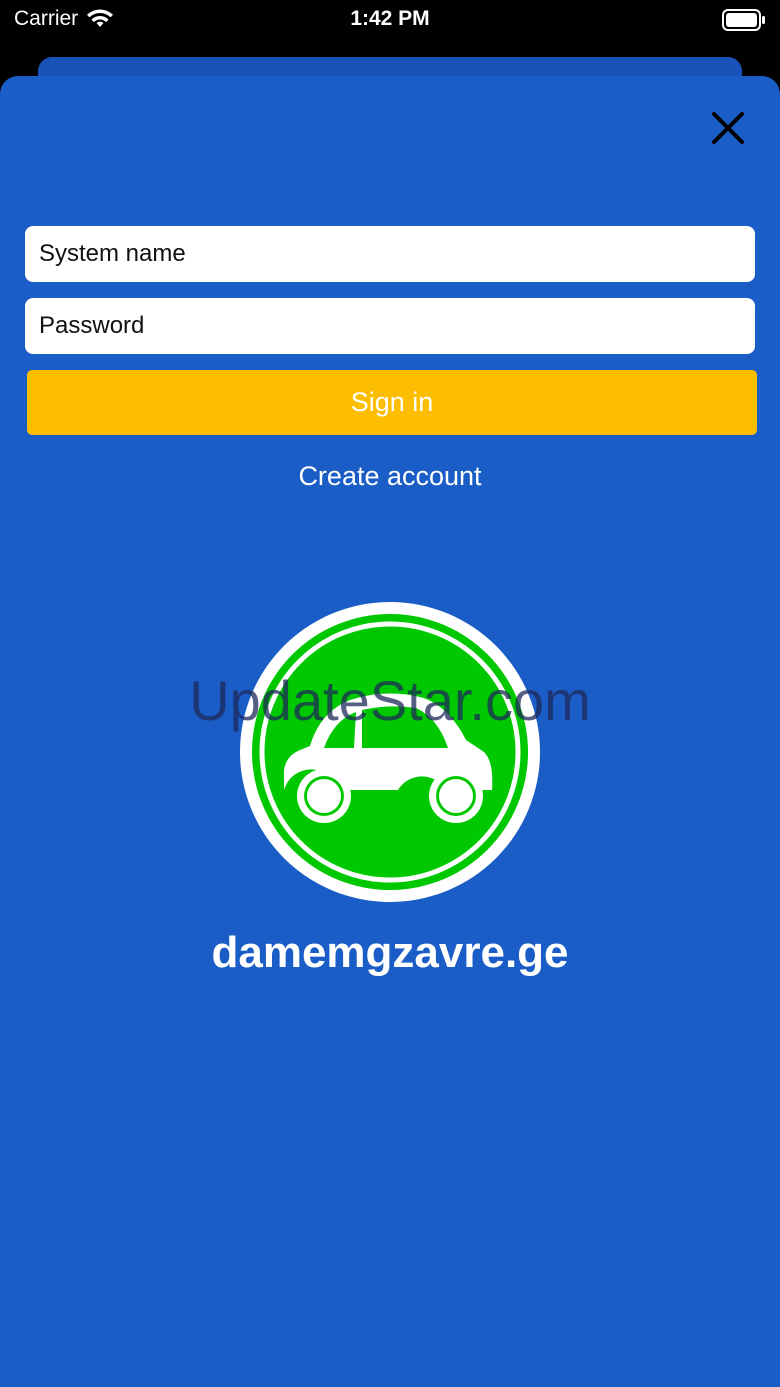 This screenshot has width=780, height=1387. Describe the element at coordinates (743, 20) in the screenshot. I see `battery-icon` at that location.